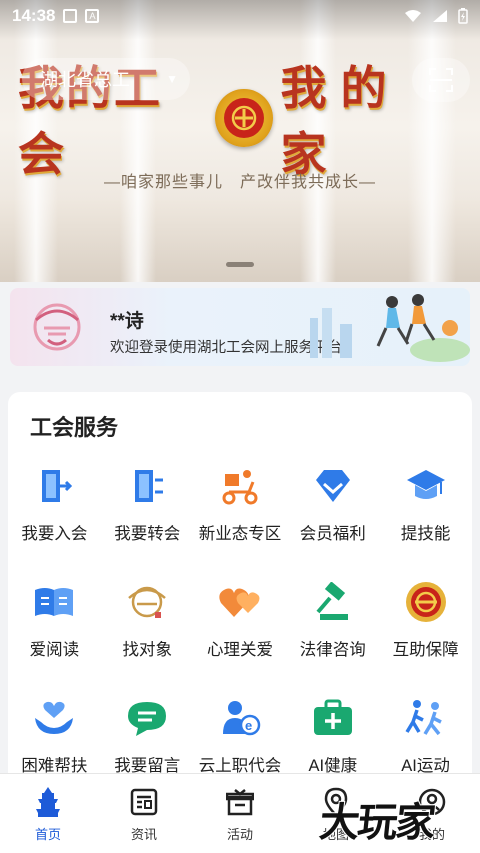 The height and width of the screenshot is (853, 480). What do you see at coordinates (70, 16) in the screenshot?
I see `notification-icon` at bounding box center [70, 16].